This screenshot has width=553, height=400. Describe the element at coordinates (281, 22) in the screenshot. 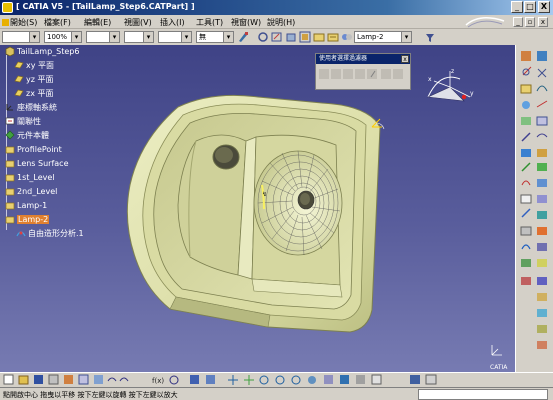

I see `menu-help: 說明(H)` at that location.